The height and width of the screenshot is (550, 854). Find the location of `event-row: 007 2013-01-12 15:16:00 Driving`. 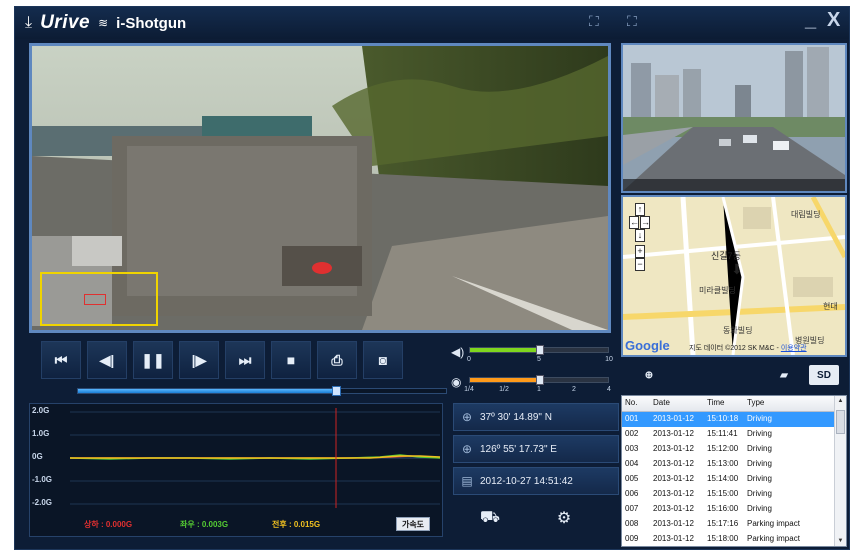

event-row: 007 2013-01-12 15:16:00 Driving is located at coordinates (734, 509).